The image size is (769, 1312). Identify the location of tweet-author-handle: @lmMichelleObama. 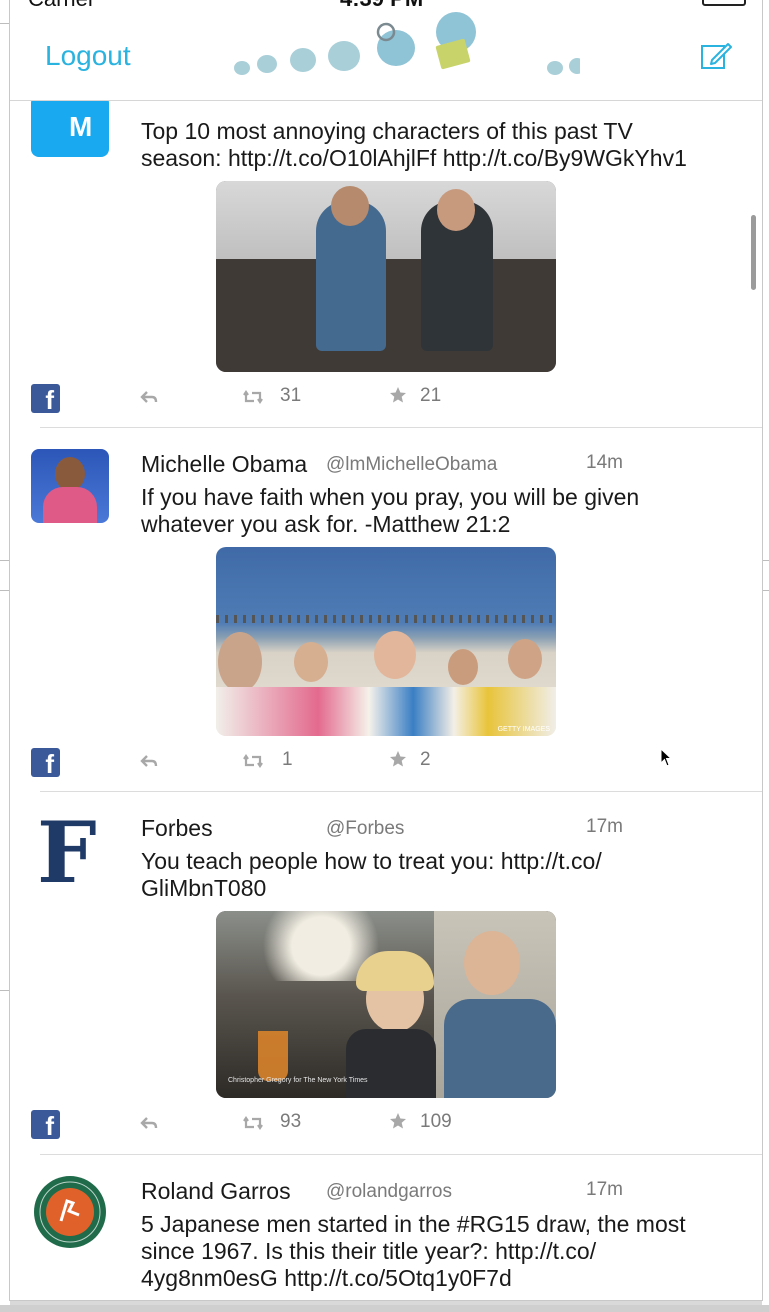
(411, 465).